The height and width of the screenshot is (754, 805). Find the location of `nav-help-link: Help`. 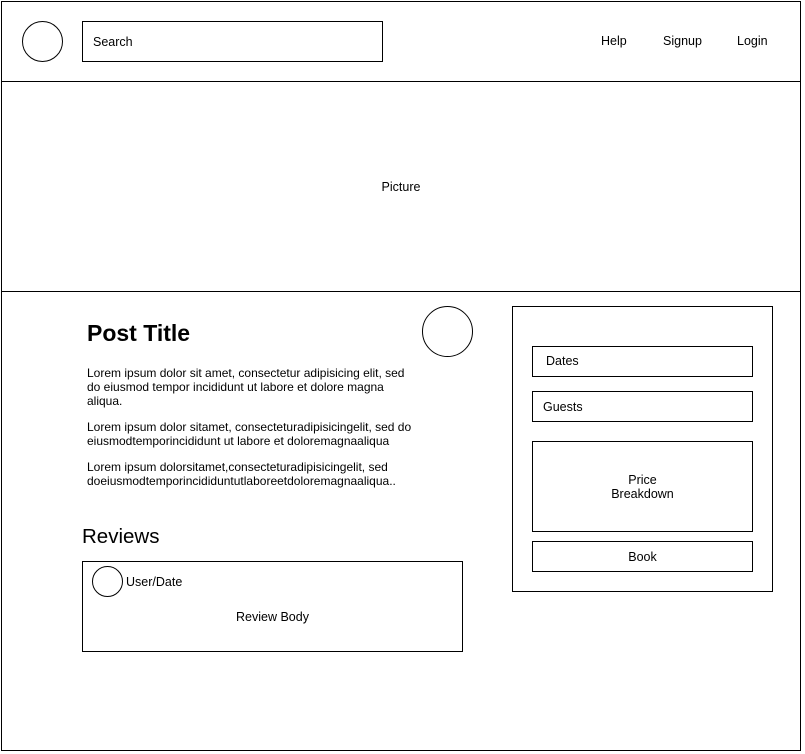

nav-help-link: Help is located at coordinates (614, 41).